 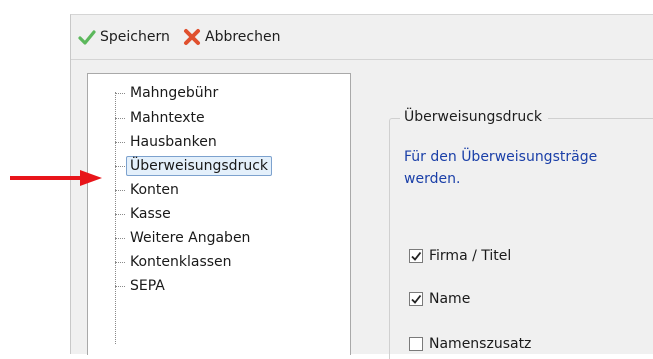 I want to click on tree-item-label: Konten, so click(x=154, y=190).